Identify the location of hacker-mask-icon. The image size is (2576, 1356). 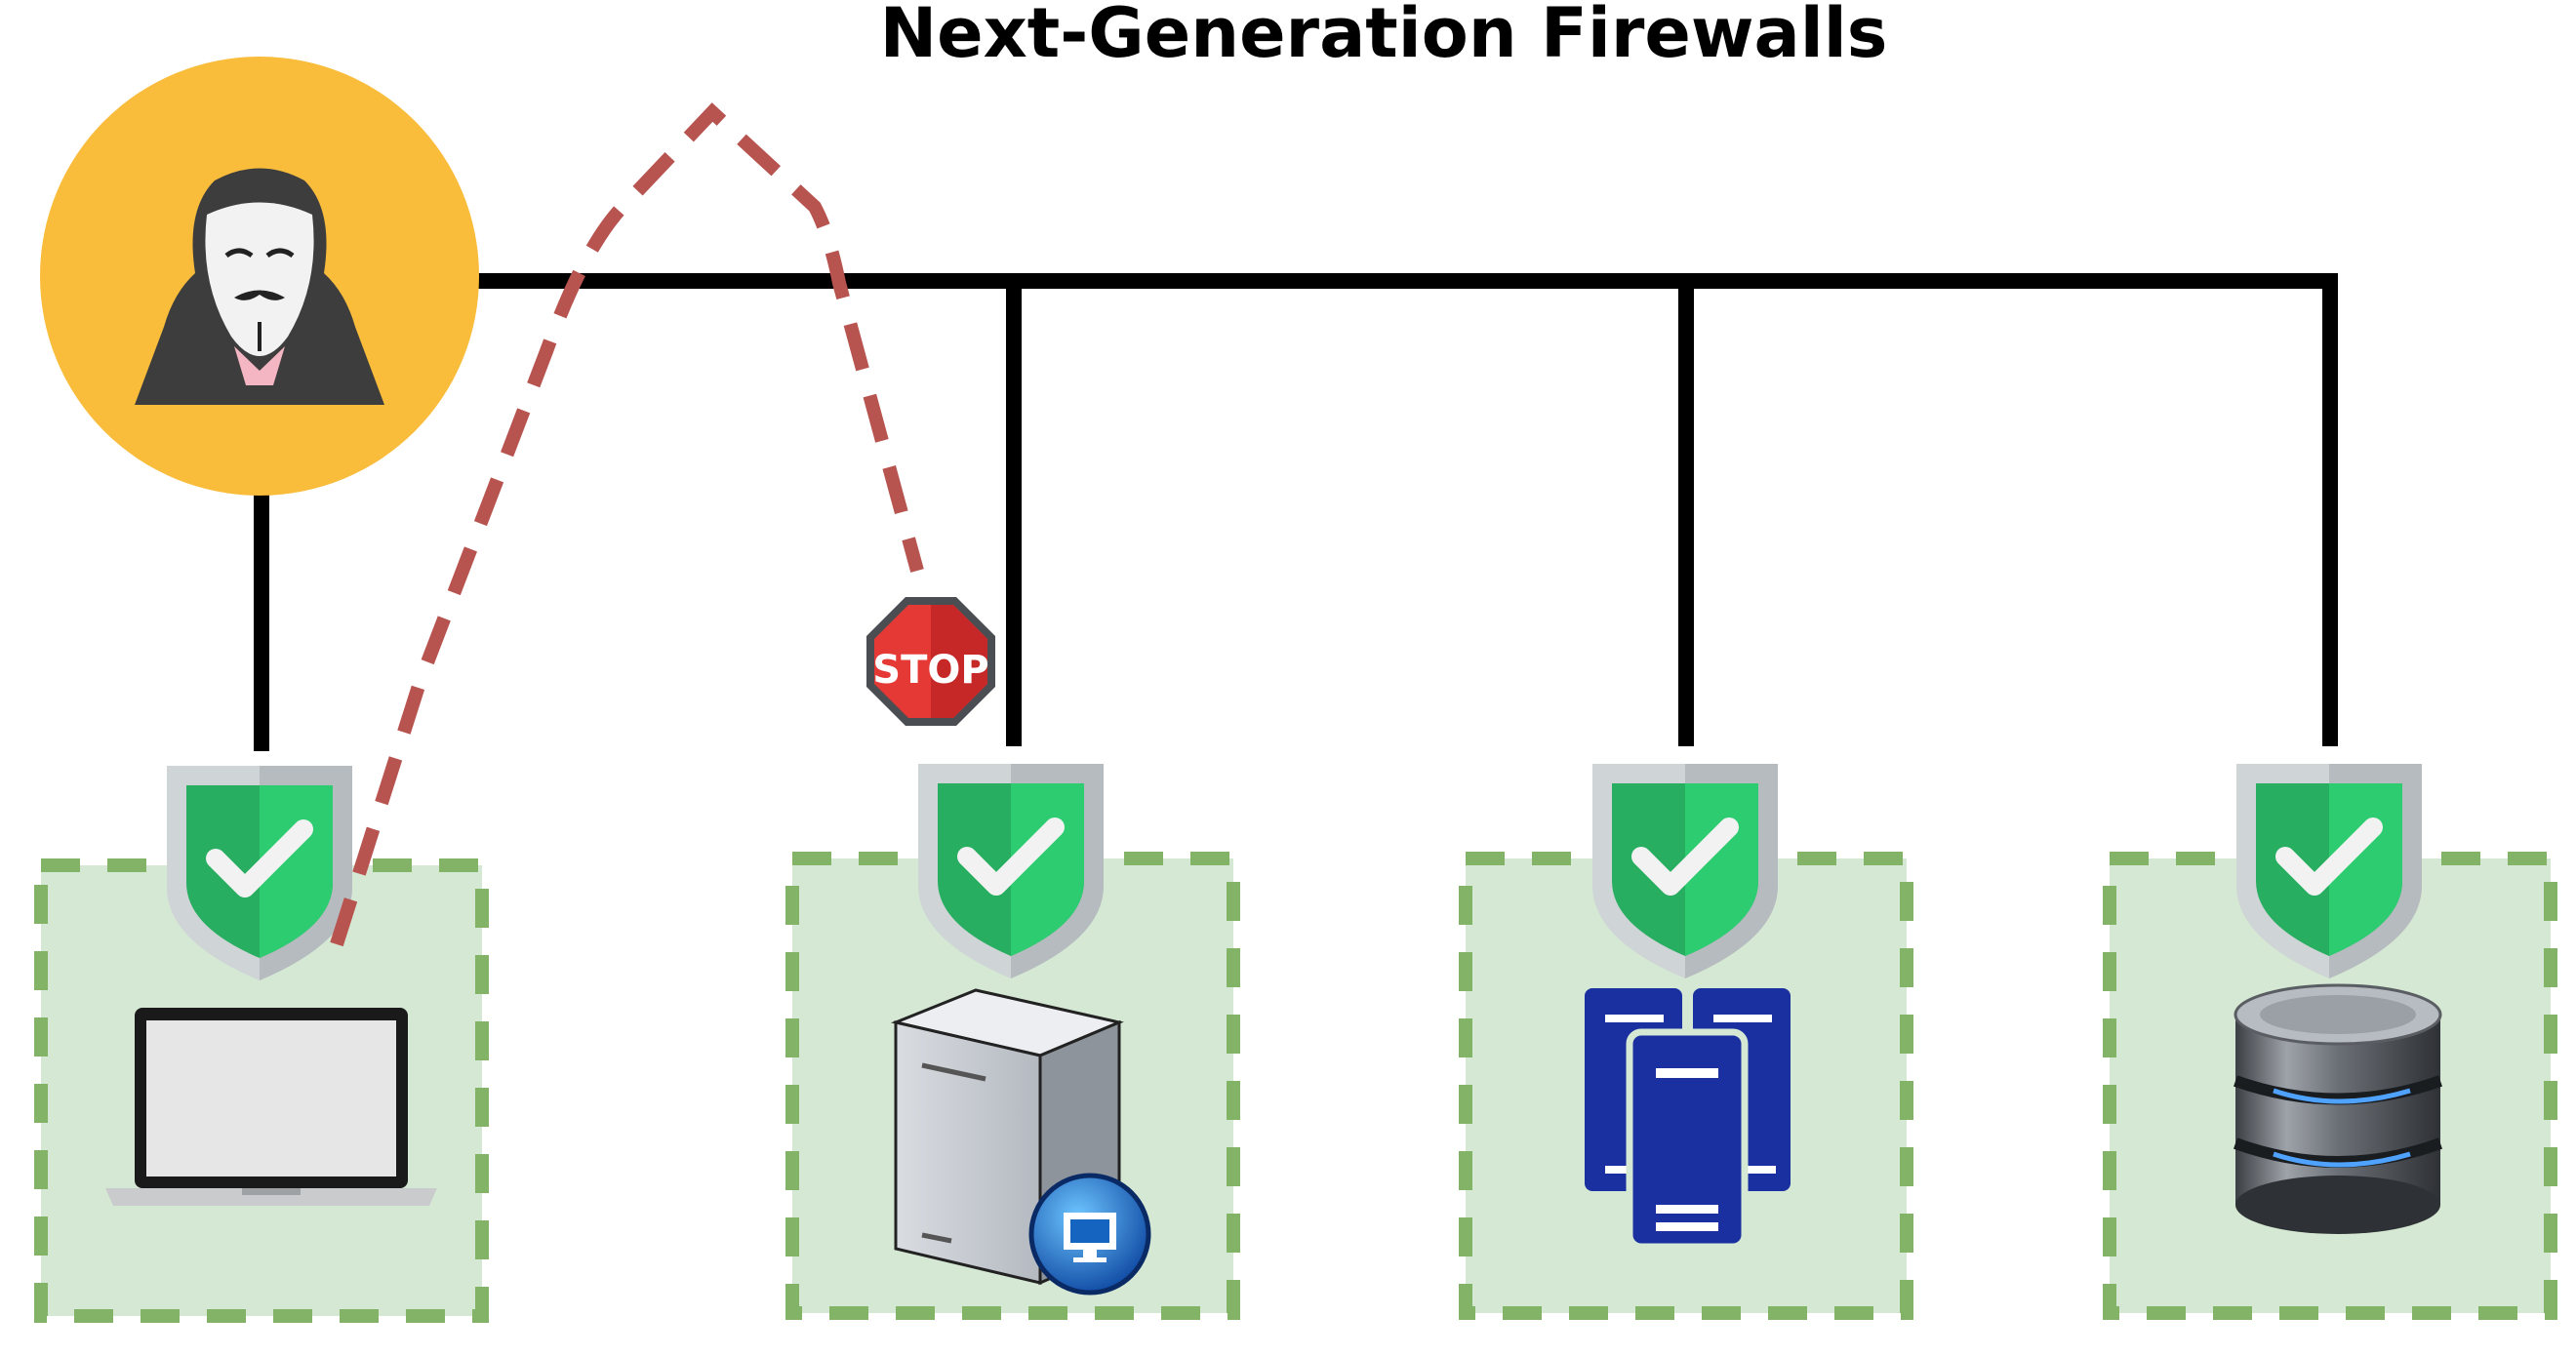
(259, 276).